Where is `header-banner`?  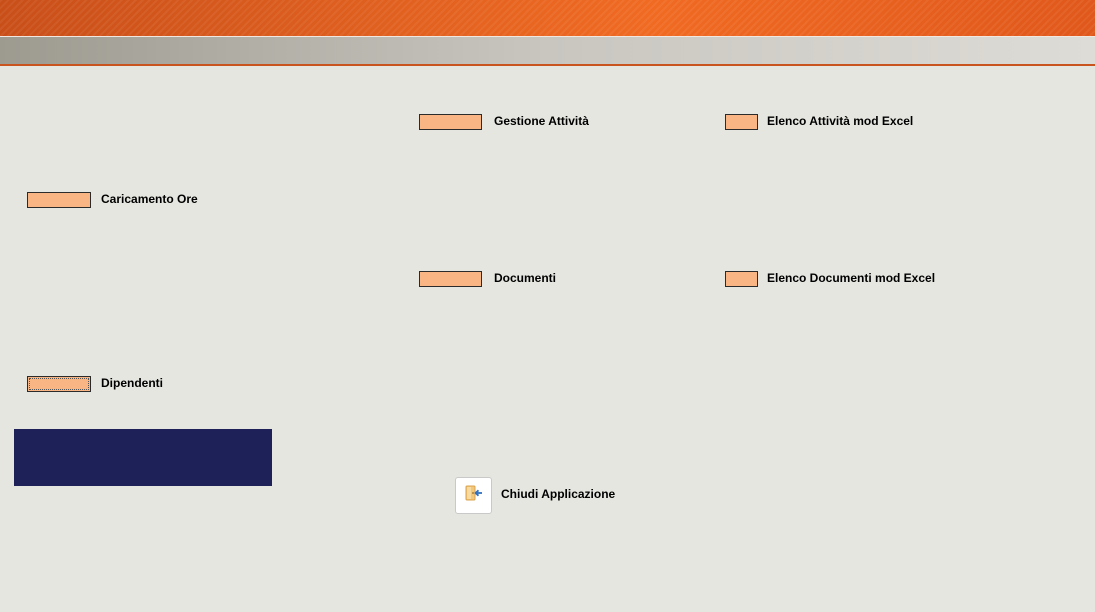 header-banner is located at coordinates (547, 18).